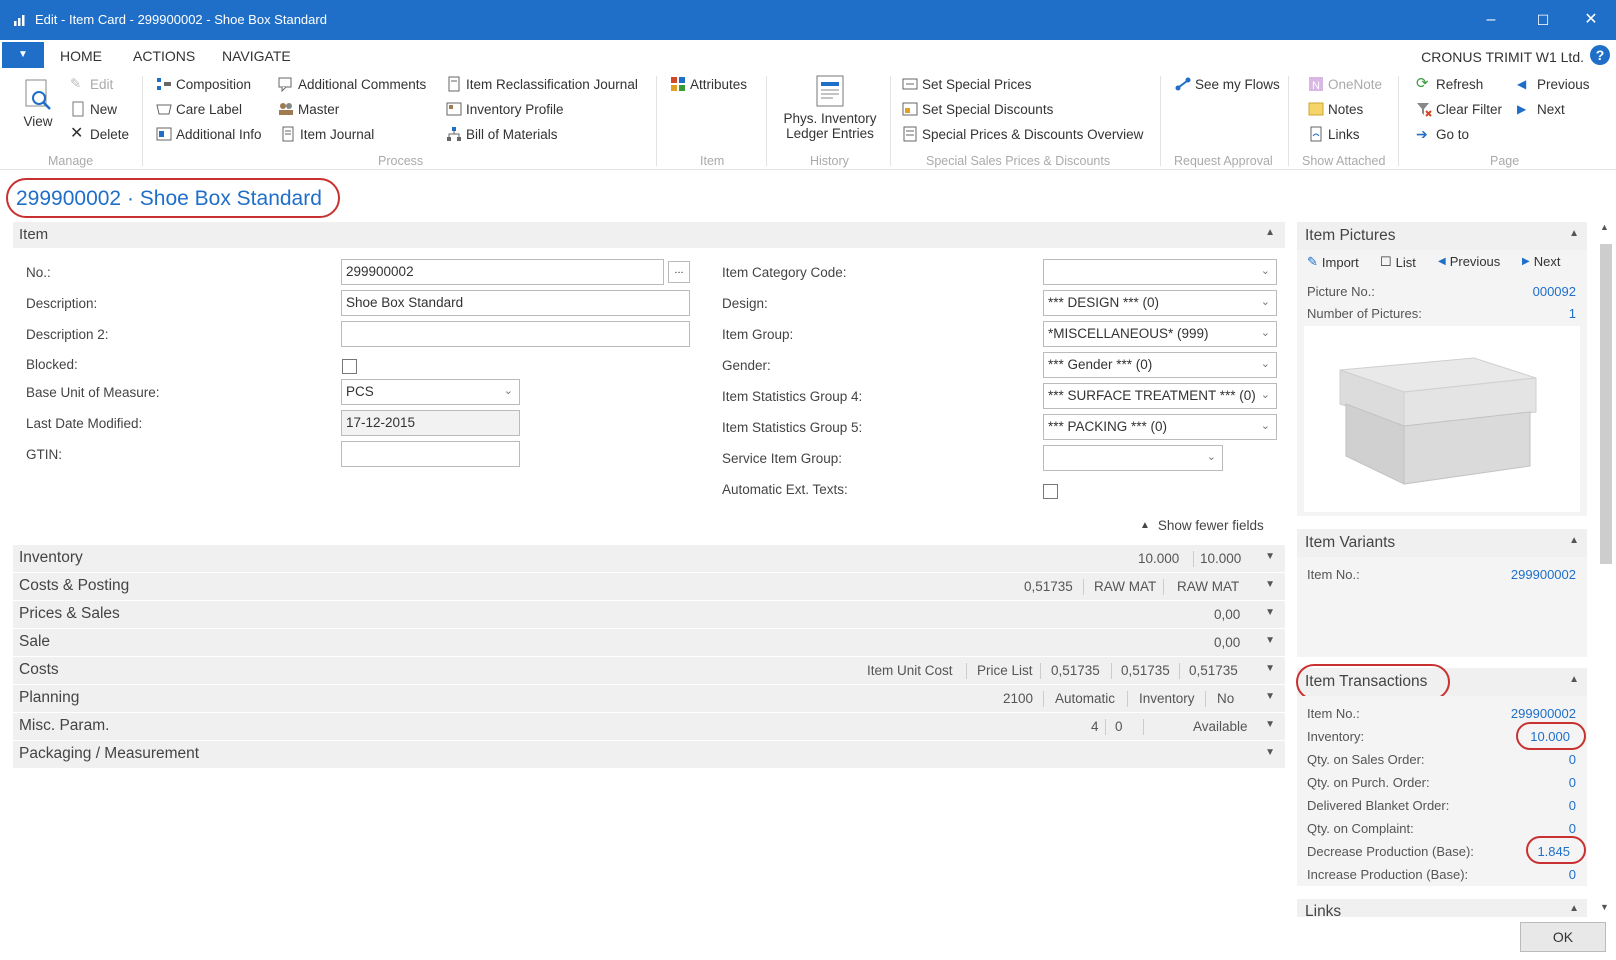 The width and height of the screenshot is (1616, 960). What do you see at coordinates (51, 557) in the screenshot?
I see `fasttab-title: Inventory` at bounding box center [51, 557].